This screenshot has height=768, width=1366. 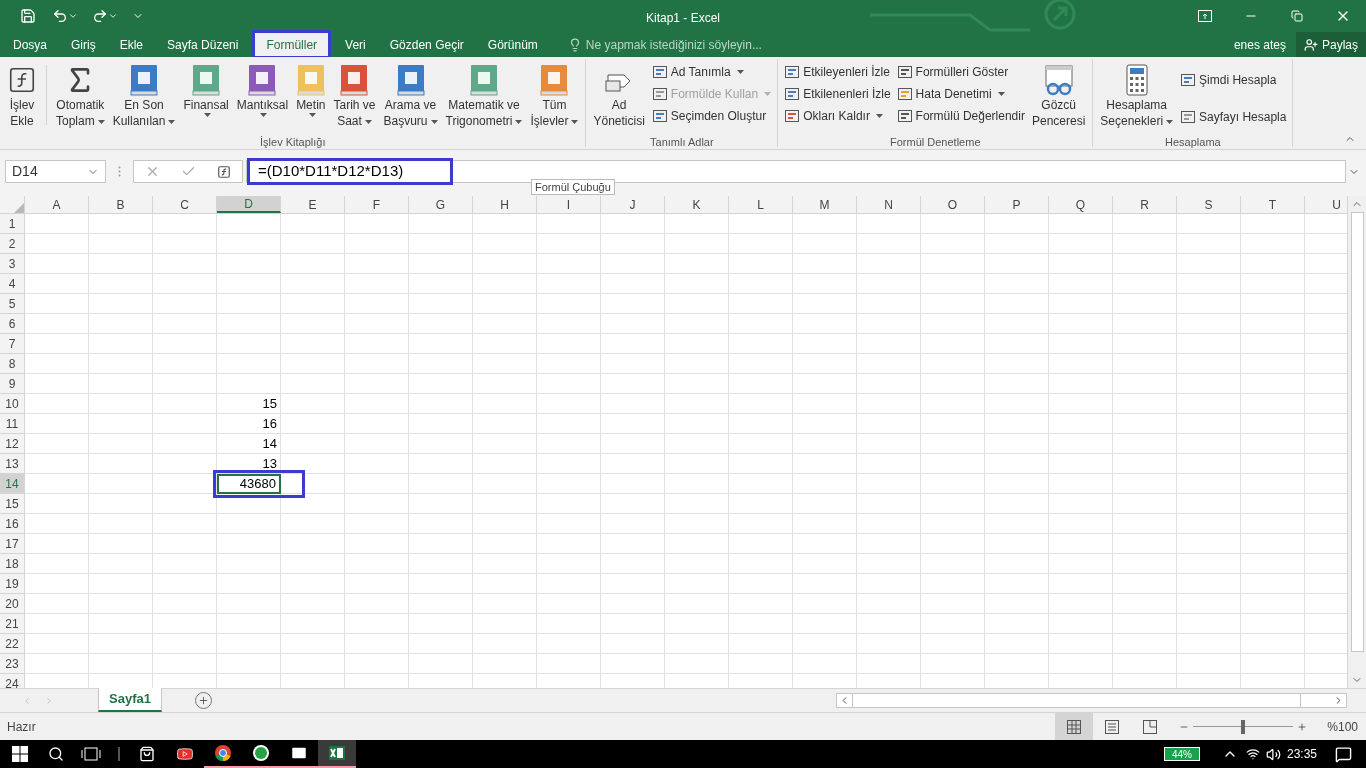 I want to click on column-header: P, so click(x=1017, y=204).